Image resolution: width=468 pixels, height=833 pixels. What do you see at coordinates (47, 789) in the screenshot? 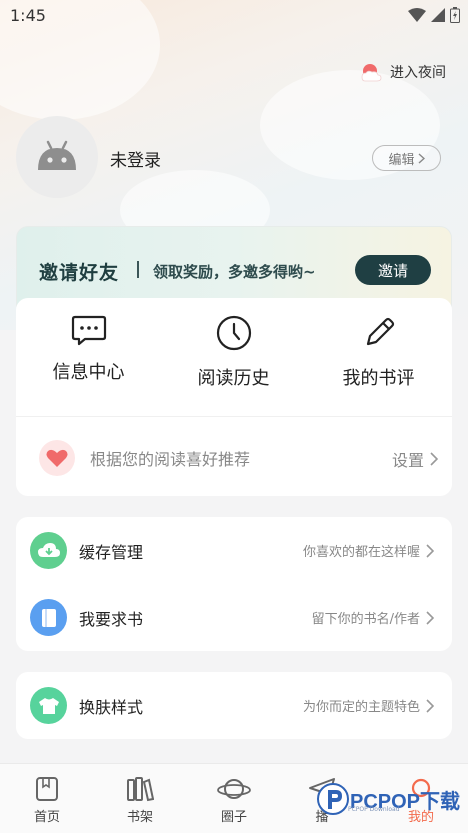
I see `home-book-icon` at bounding box center [47, 789].